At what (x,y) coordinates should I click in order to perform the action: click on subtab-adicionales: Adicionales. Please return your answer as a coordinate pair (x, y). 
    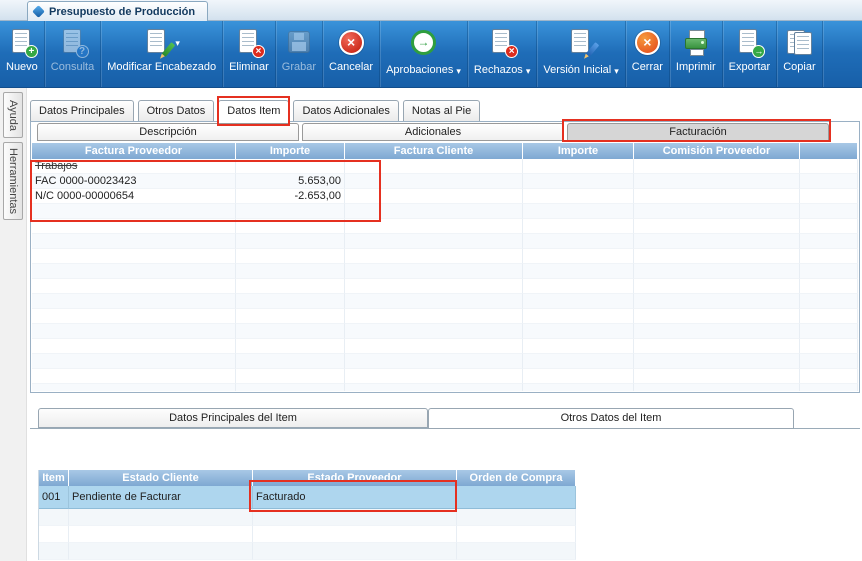
    Looking at the image, I should click on (433, 132).